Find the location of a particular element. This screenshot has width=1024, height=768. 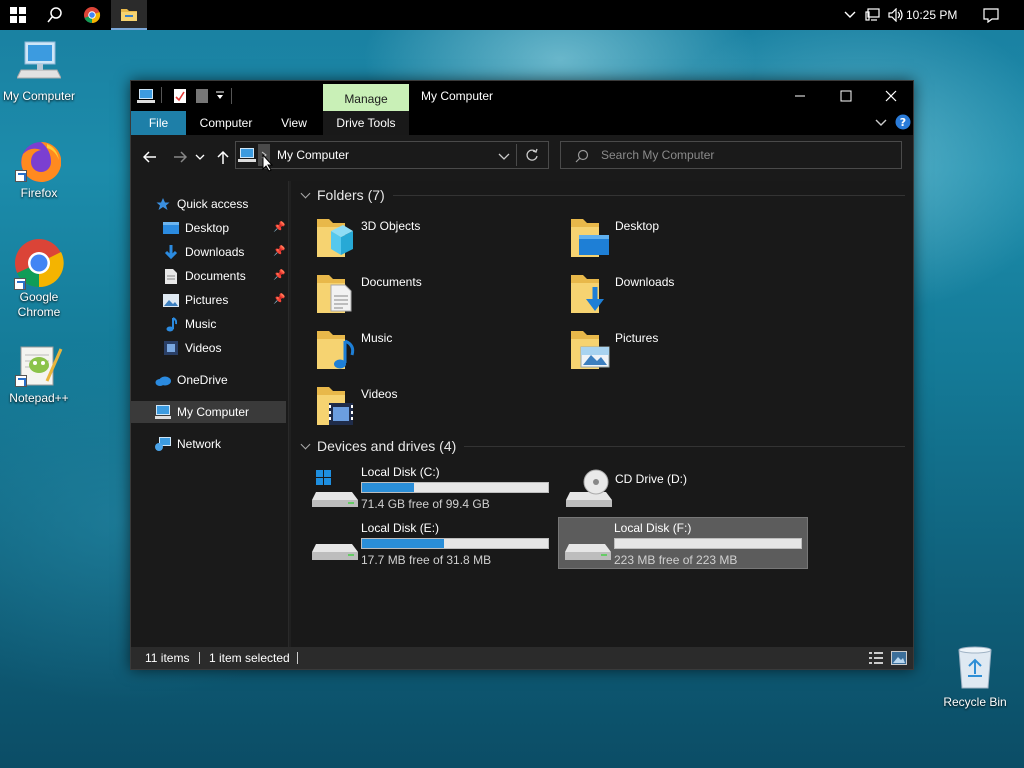

chrome-icon is located at coordinates (92, 15).